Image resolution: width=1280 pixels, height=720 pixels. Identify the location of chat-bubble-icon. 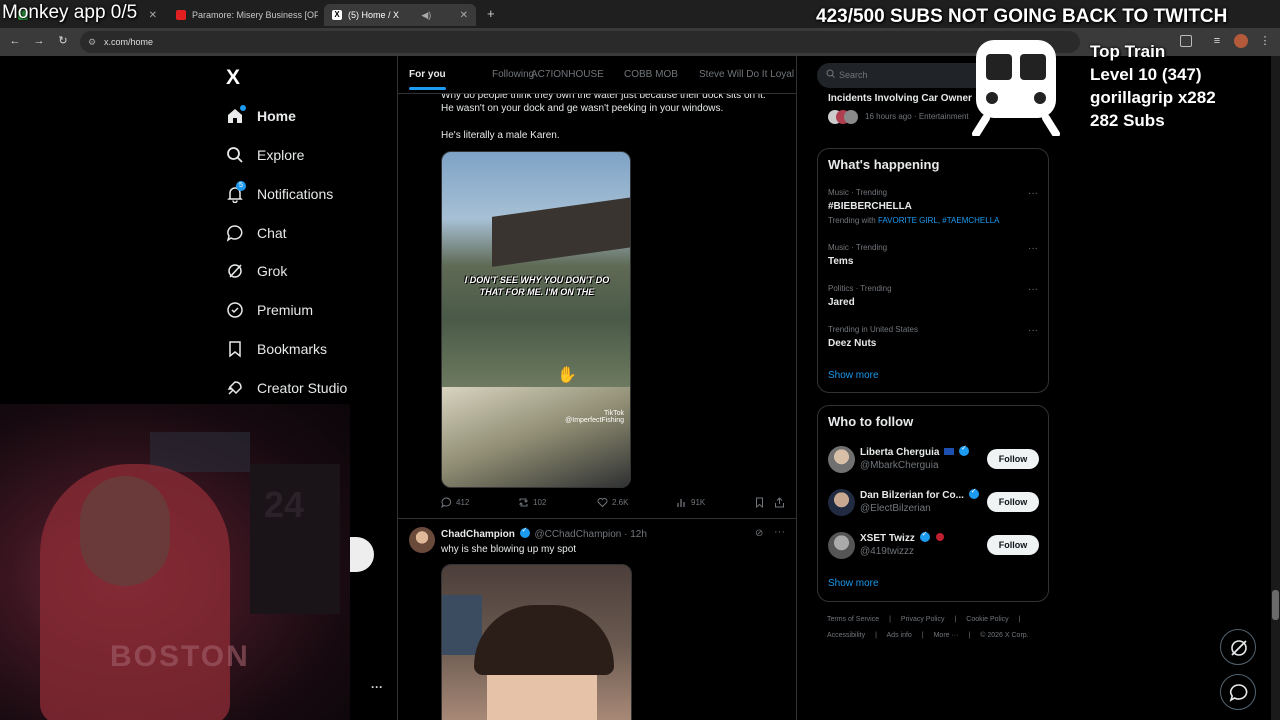
(1238, 693).